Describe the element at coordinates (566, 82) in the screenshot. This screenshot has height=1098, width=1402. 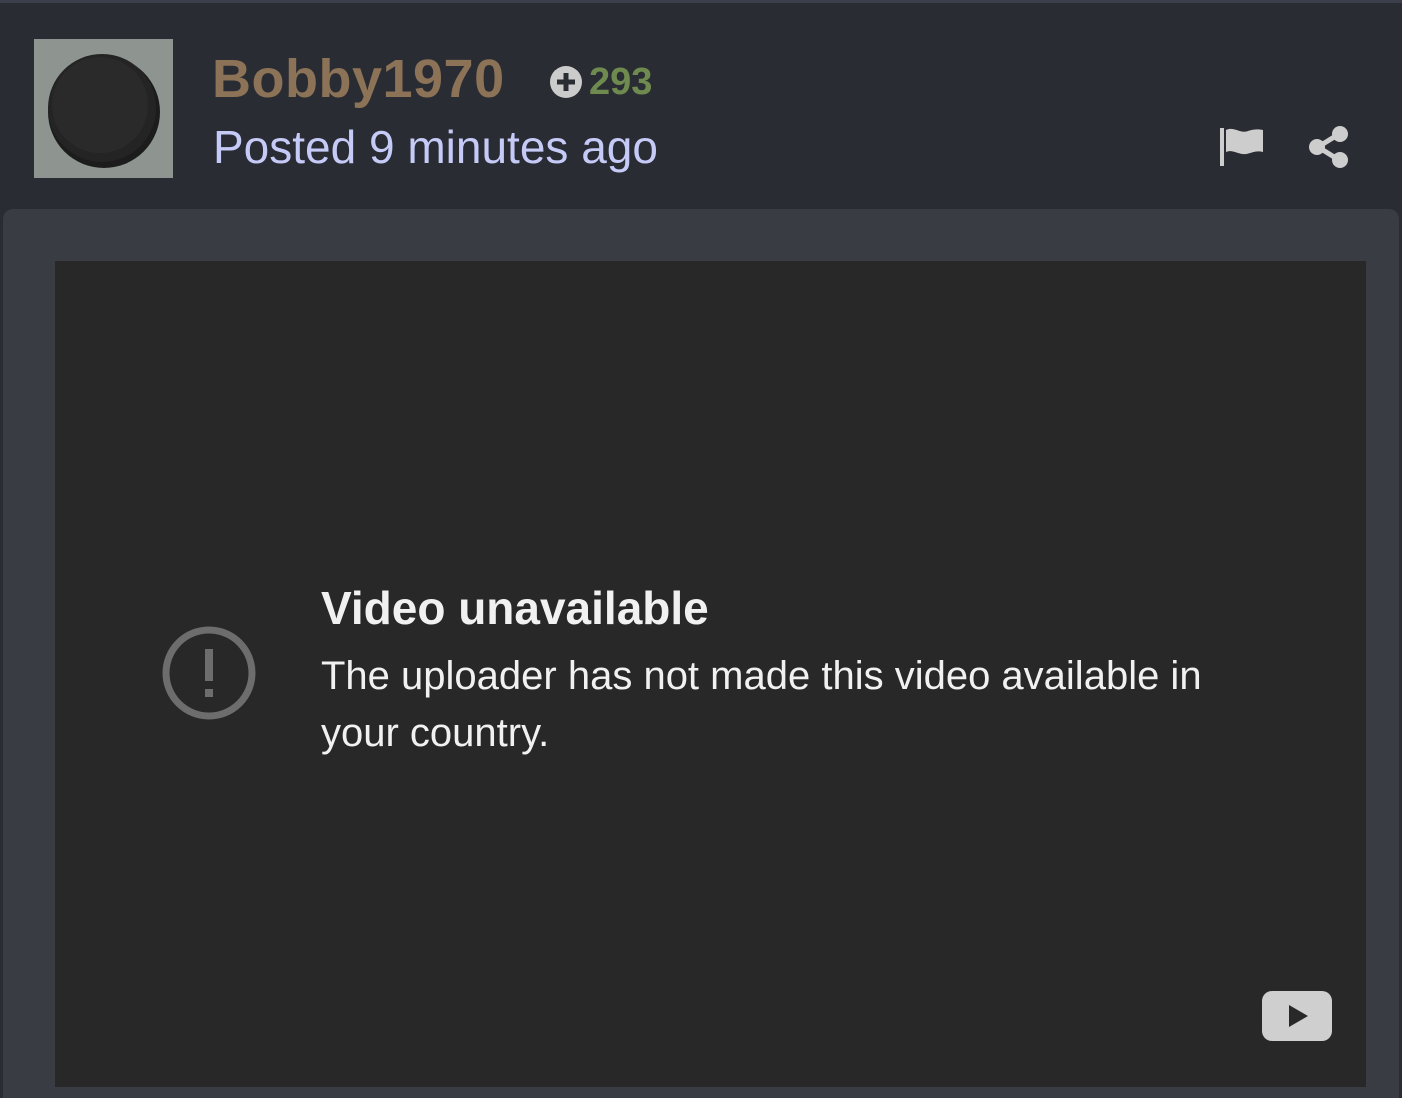
I see `plus-circle-icon` at that location.